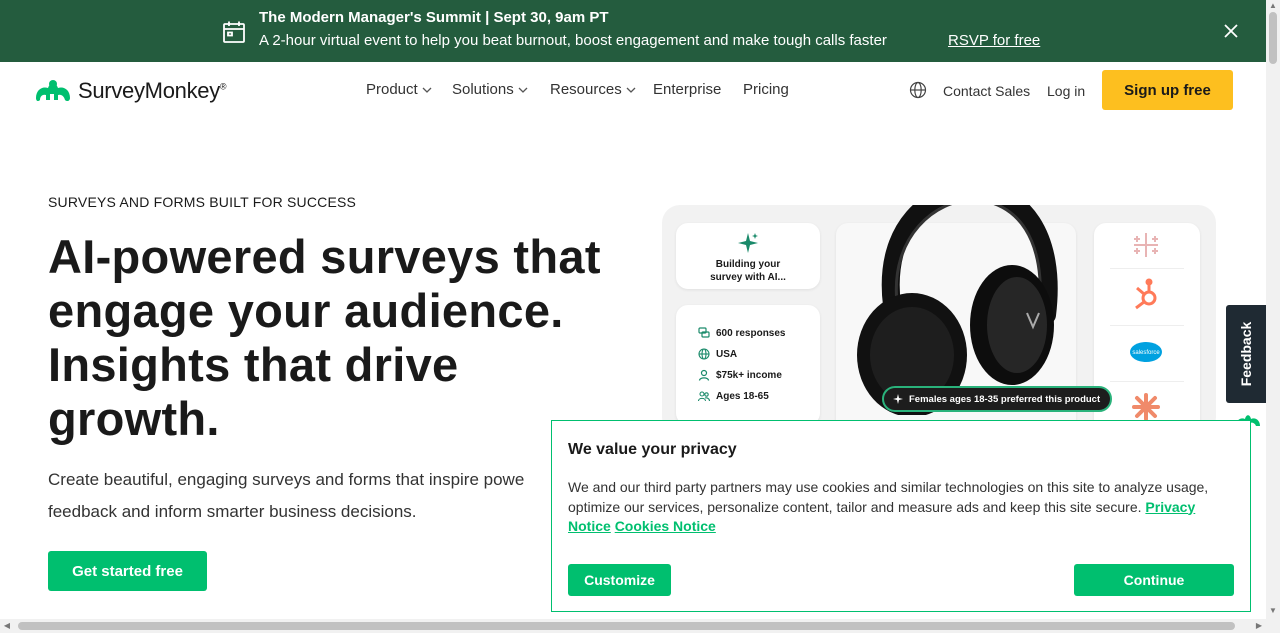 The width and height of the screenshot is (1280, 633). I want to click on scroll-down-icon: ▼, so click(1273, 611).